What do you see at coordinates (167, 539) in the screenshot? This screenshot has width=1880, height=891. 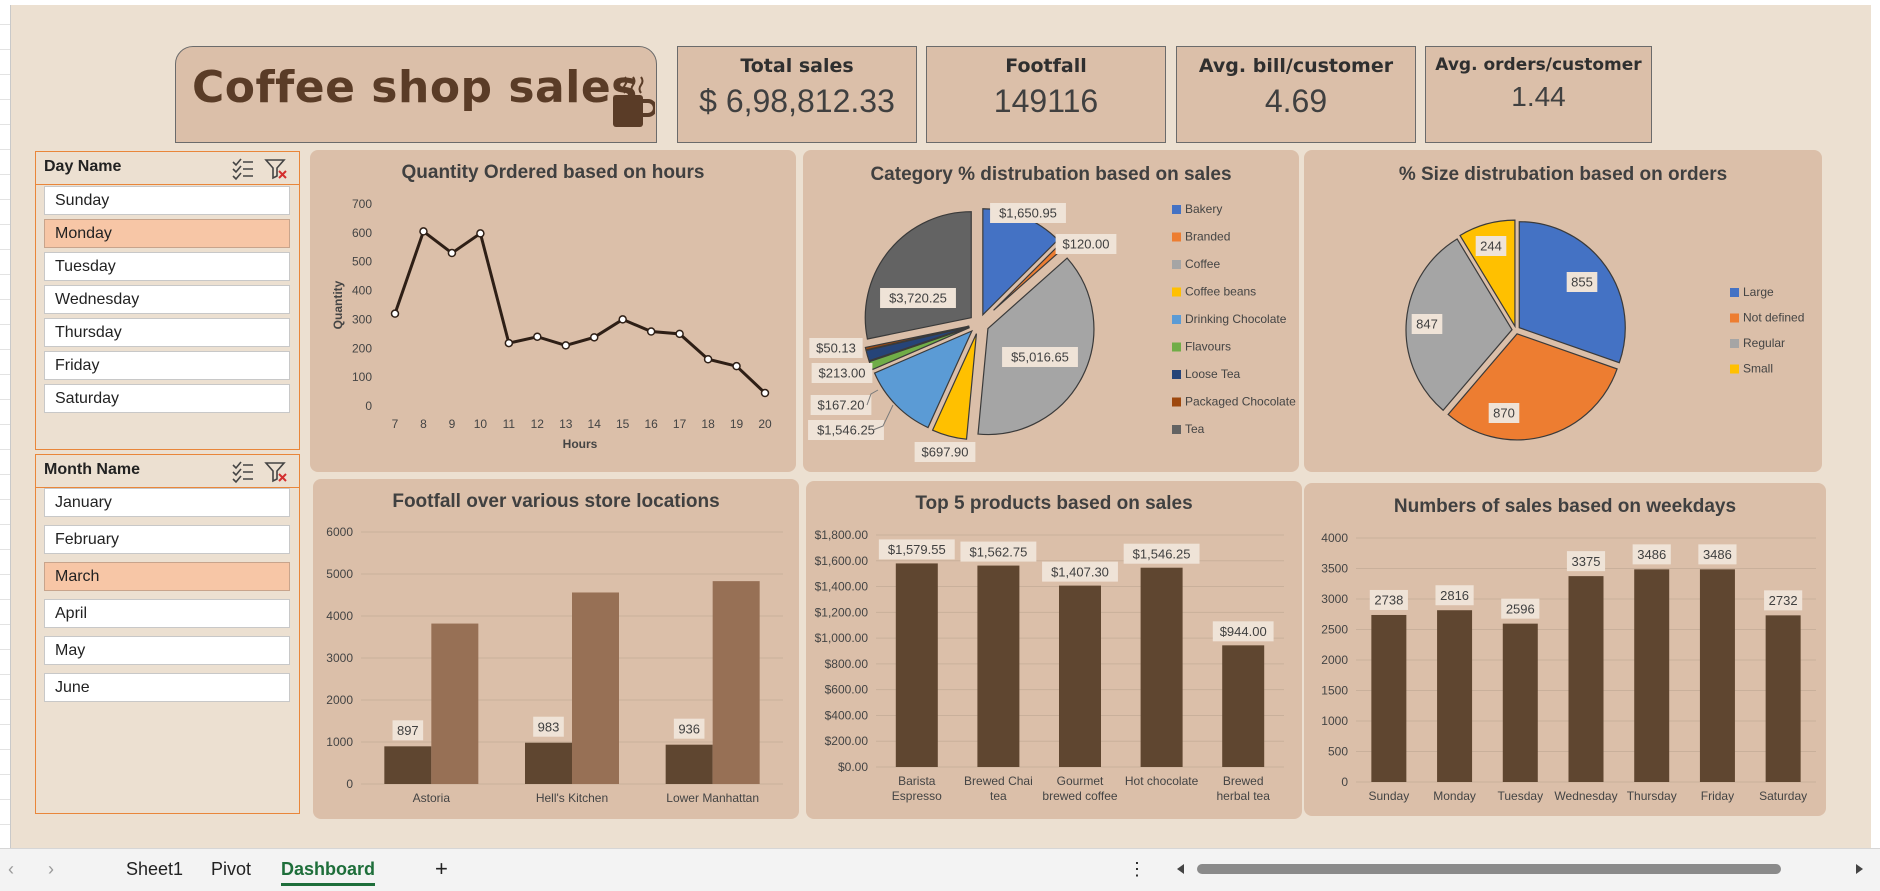 I see `slicer-item-february: February` at bounding box center [167, 539].